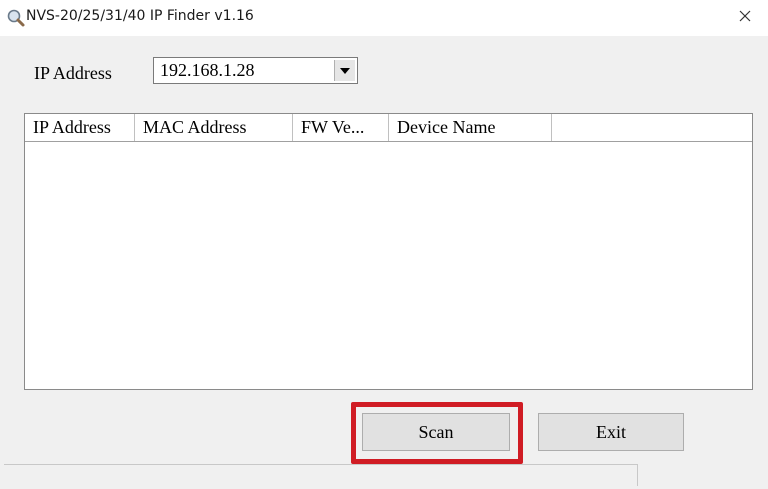  What do you see at coordinates (73, 73) in the screenshot?
I see `ip-address-label: IP Address` at bounding box center [73, 73].